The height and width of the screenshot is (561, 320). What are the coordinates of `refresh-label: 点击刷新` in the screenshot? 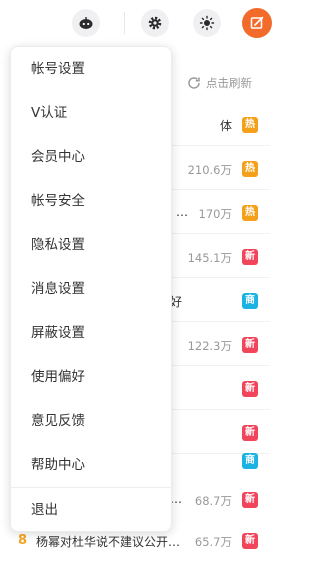 It's located at (229, 83).